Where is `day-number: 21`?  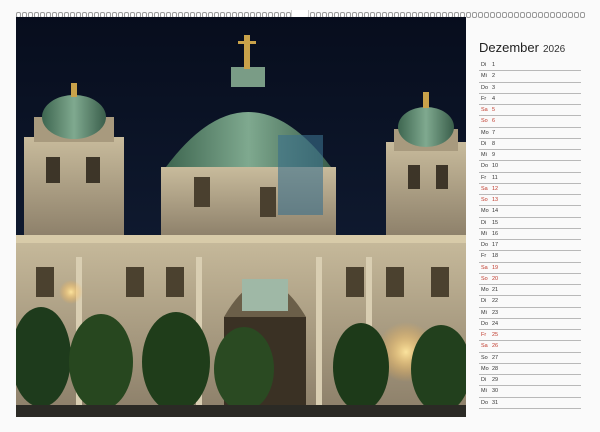
day-number: 21 is located at coordinates (495, 290).